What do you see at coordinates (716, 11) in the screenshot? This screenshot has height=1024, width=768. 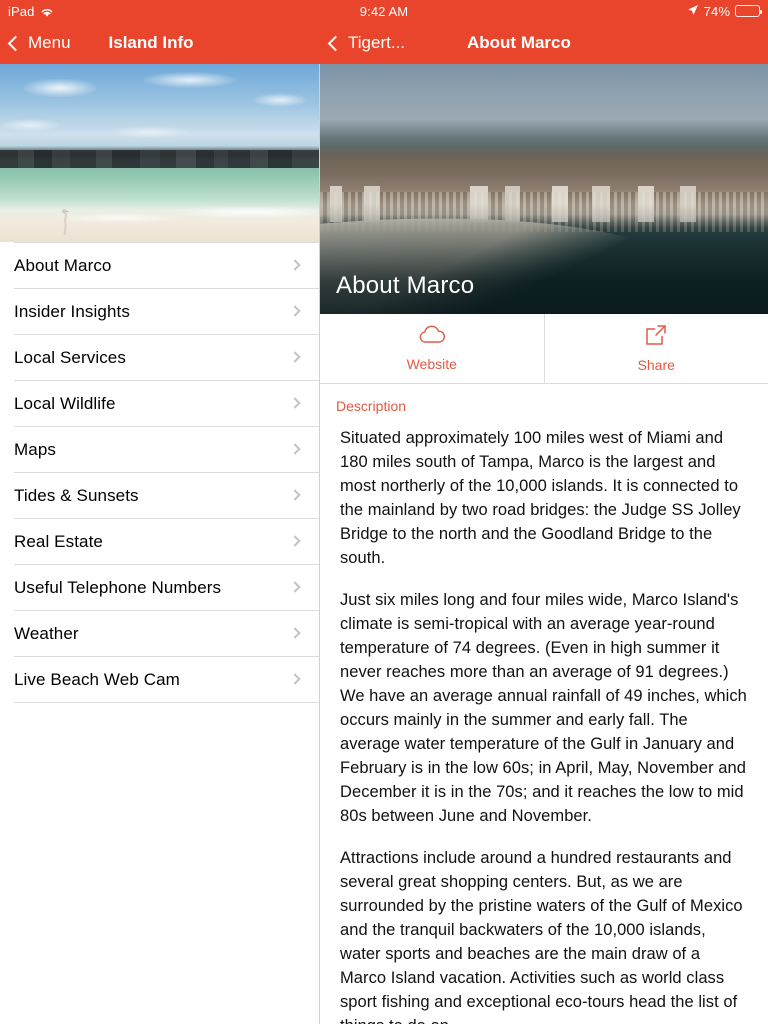 I see `battery-percent-label: 74%` at bounding box center [716, 11].